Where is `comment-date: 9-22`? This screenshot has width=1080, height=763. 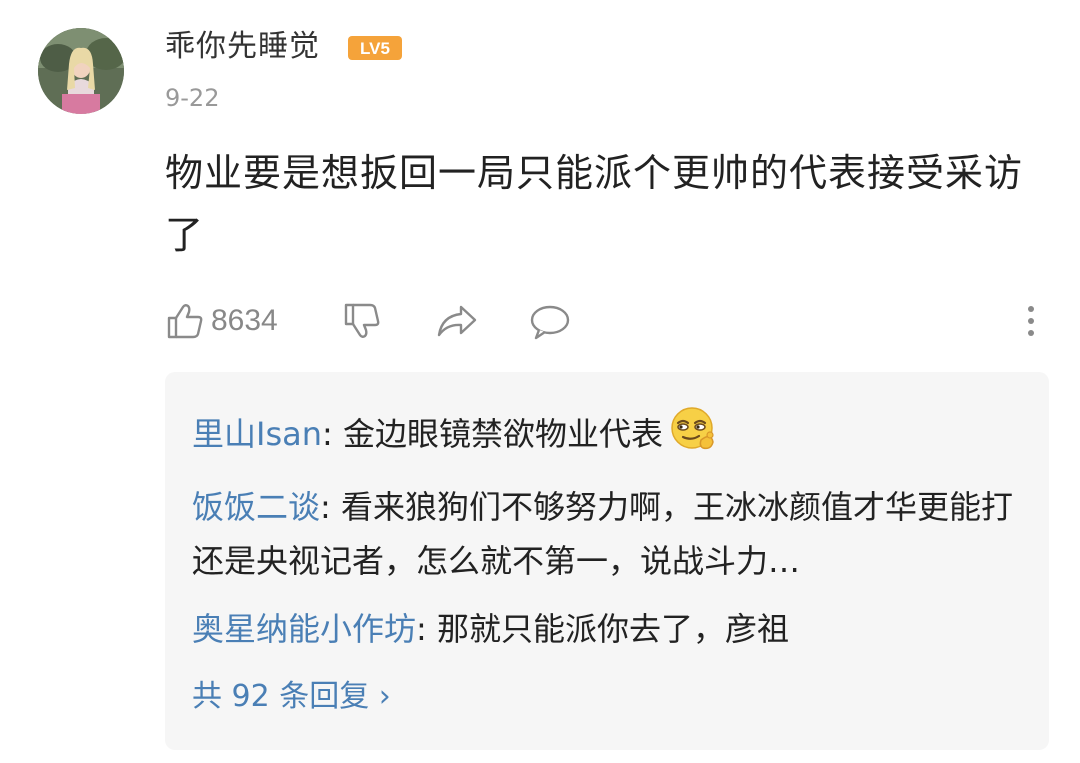 comment-date: 9-22 is located at coordinates (192, 98).